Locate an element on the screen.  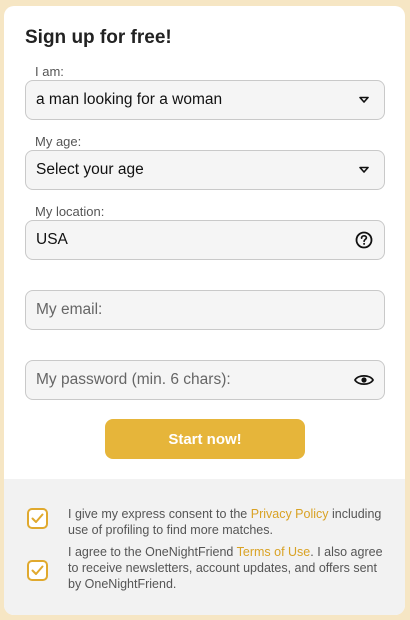
start-now-button: Start now! is located at coordinates (205, 439).